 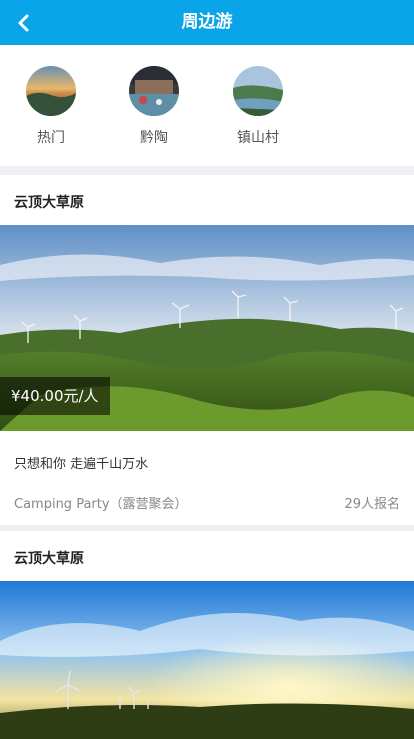 What do you see at coordinates (258, 91) in the screenshot?
I see `zhenshan-thumbnail` at bounding box center [258, 91].